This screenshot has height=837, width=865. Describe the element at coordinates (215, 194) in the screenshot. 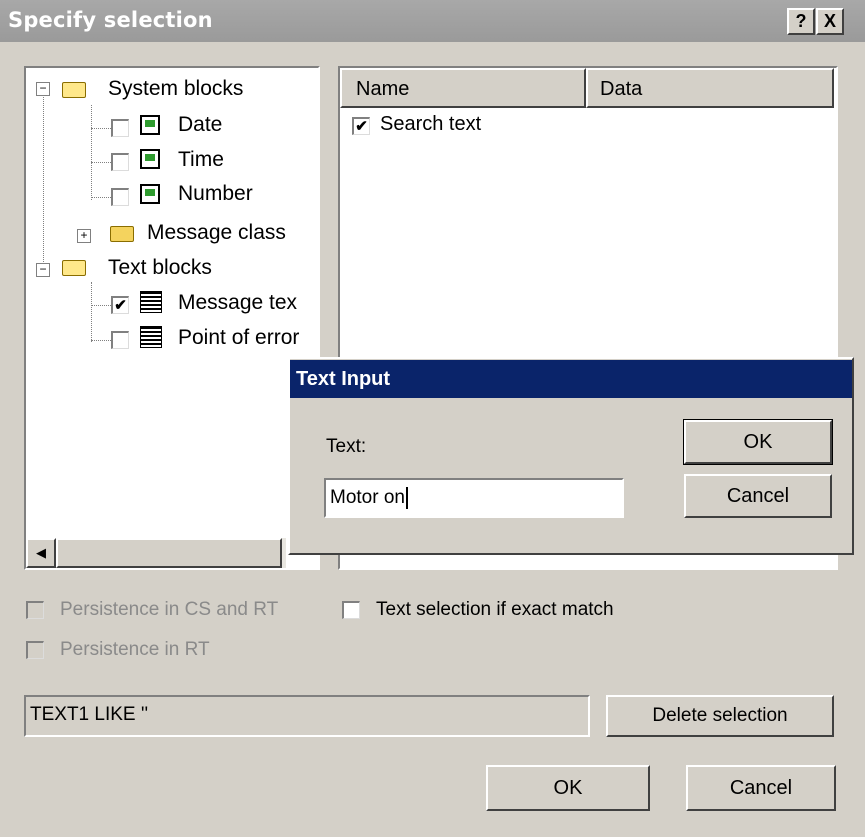

I see `tree-item-number: Number` at that location.